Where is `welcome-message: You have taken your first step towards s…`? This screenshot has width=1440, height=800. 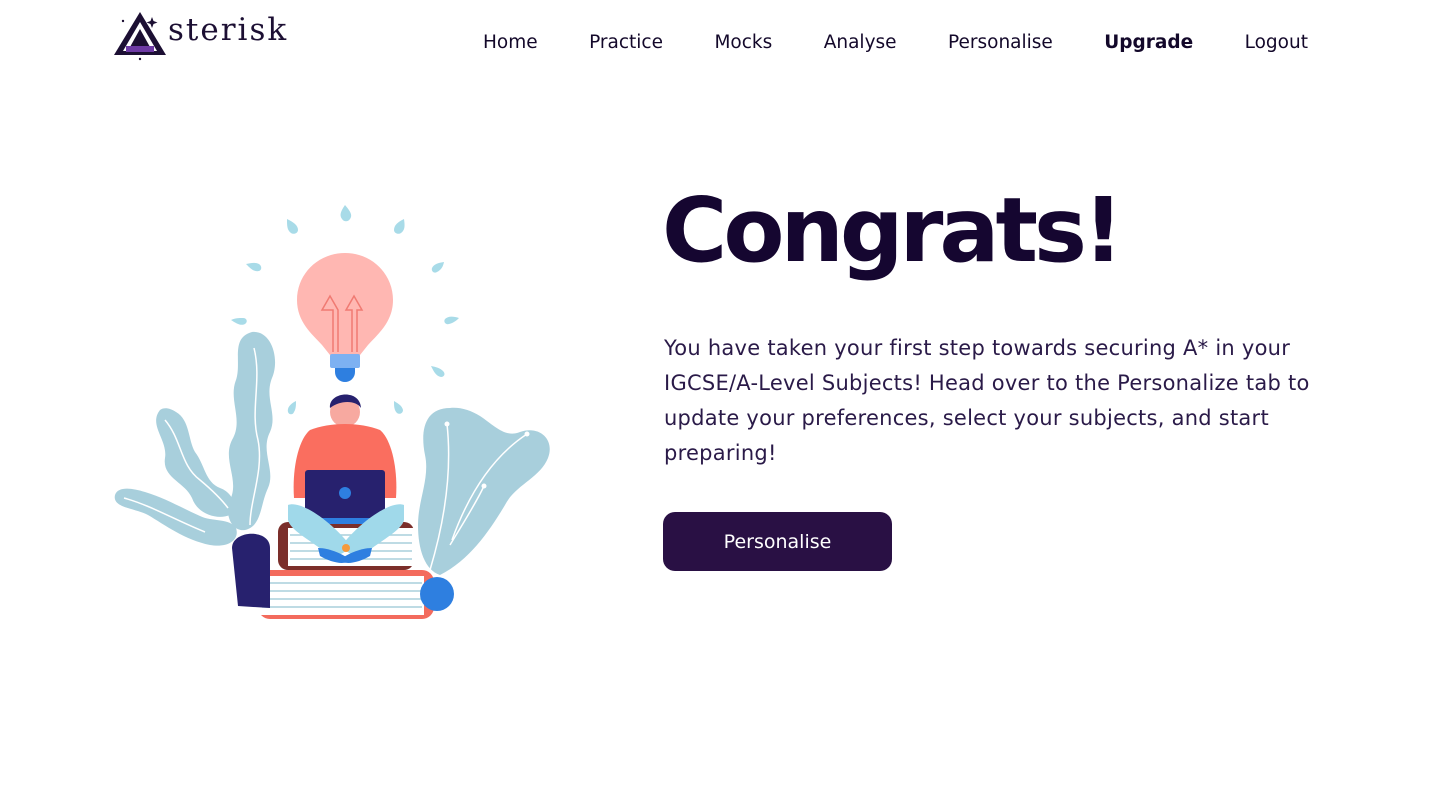 welcome-message: You have taken your first step towards s… is located at coordinates (987, 400).